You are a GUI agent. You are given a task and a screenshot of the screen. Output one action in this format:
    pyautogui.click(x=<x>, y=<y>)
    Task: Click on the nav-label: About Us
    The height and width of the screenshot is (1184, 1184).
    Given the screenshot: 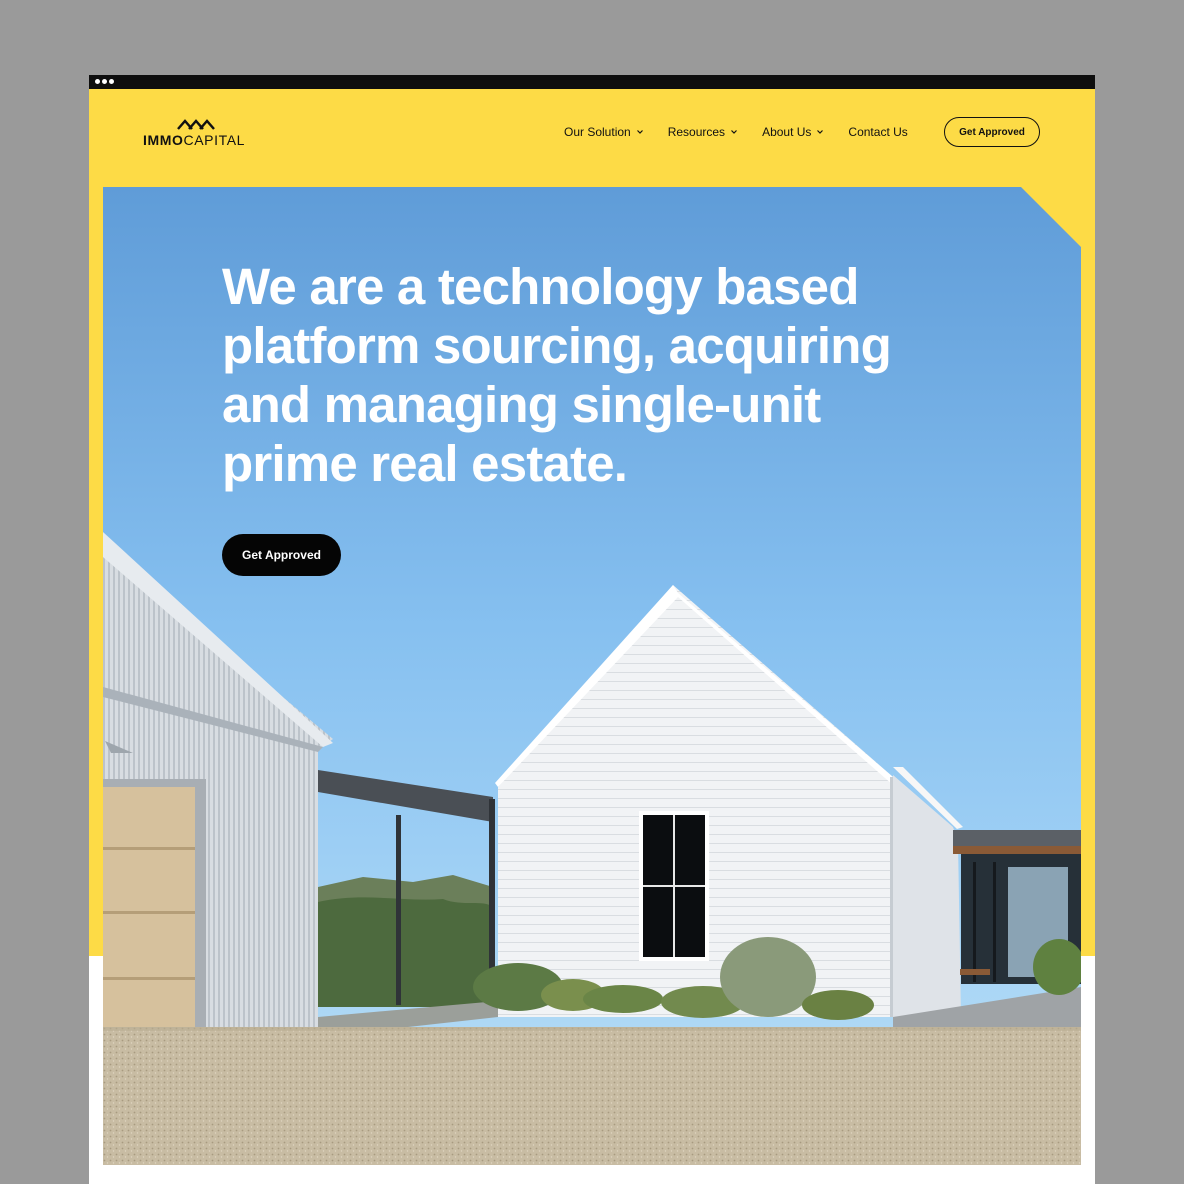 What is the action you would take?
    pyautogui.click(x=787, y=132)
    